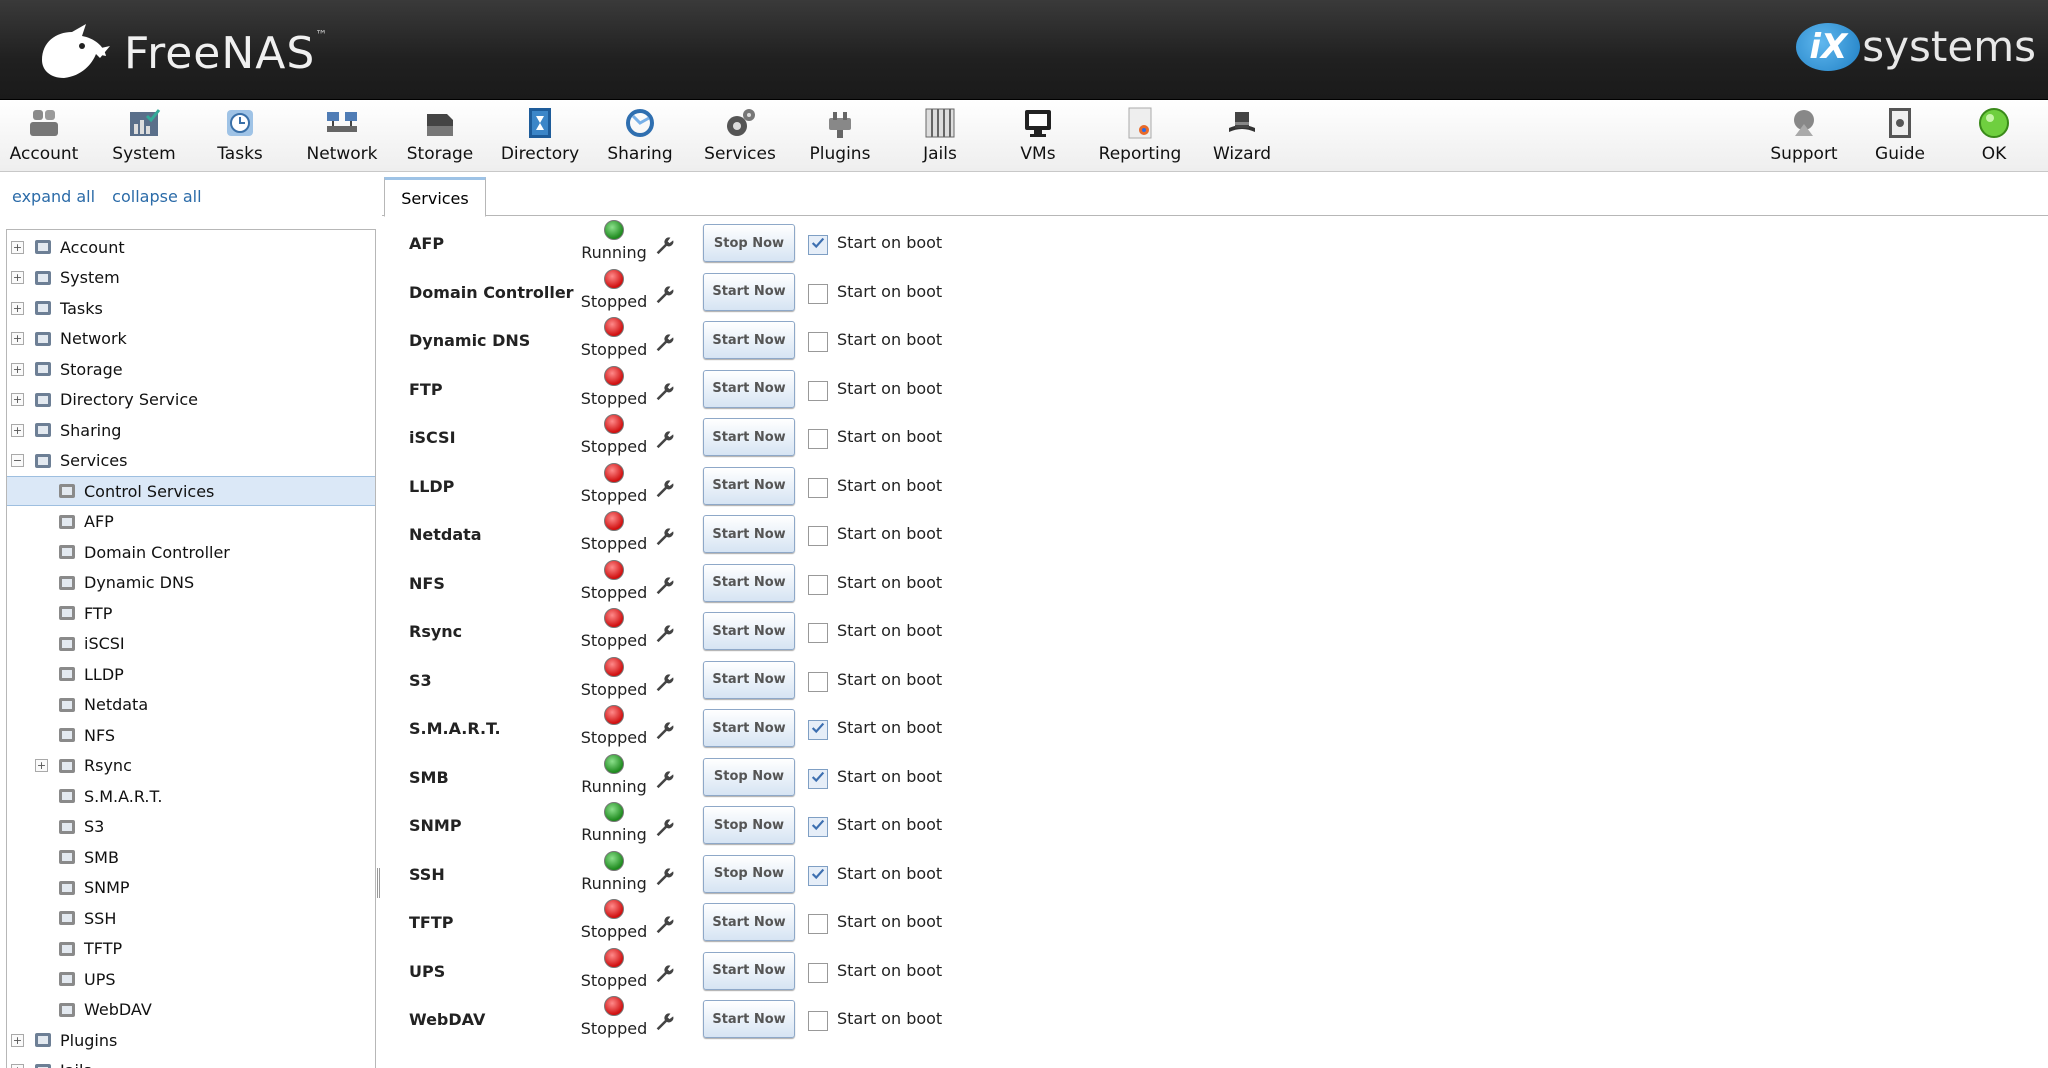 Image resolution: width=2048 pixels, height=1068 pixels. What do you see at coordinates (17, 460) in the screenshot?
I see `collapse-icon: −` at bounding box center [17, 460].